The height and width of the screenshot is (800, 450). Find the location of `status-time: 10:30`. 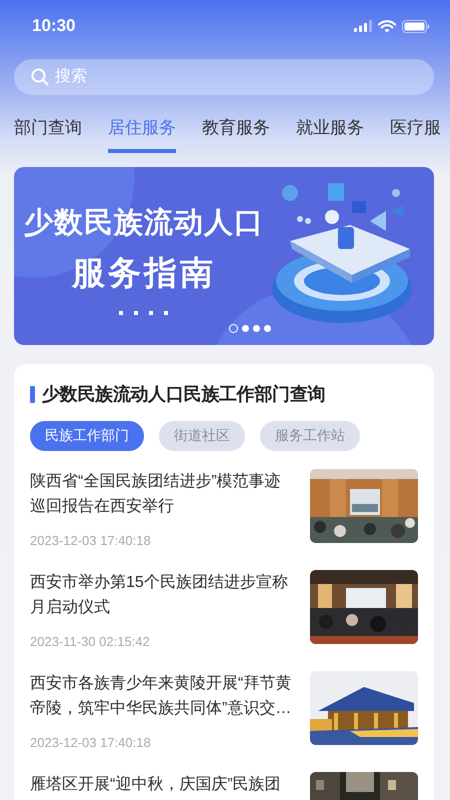

status-time: 10:30 is located at coordinates (54, 26).